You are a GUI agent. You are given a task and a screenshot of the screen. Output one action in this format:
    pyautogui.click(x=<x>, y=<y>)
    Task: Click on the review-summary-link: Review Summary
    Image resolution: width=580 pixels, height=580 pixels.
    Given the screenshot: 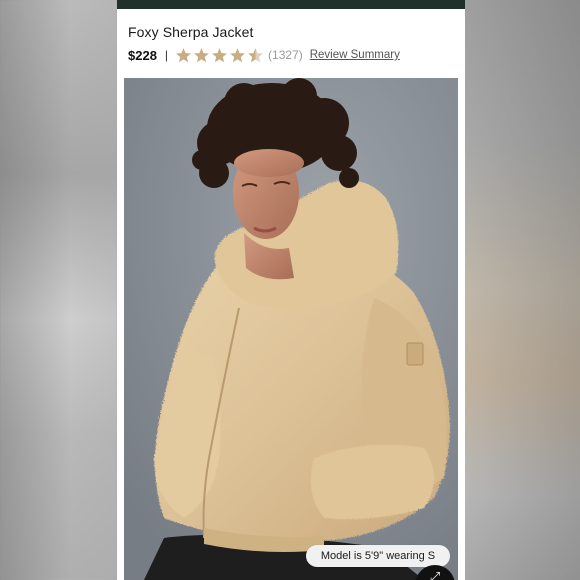 What is the action you would take?
    pyautogui.click(x=355, y=55)
    